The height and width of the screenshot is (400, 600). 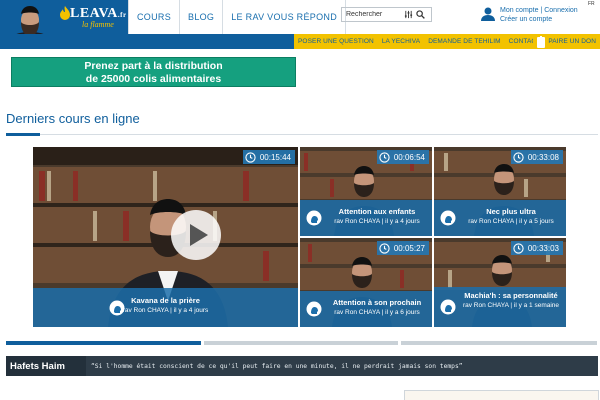 I want to click on logo-text: LEAVA, so click(x=94, y=13).